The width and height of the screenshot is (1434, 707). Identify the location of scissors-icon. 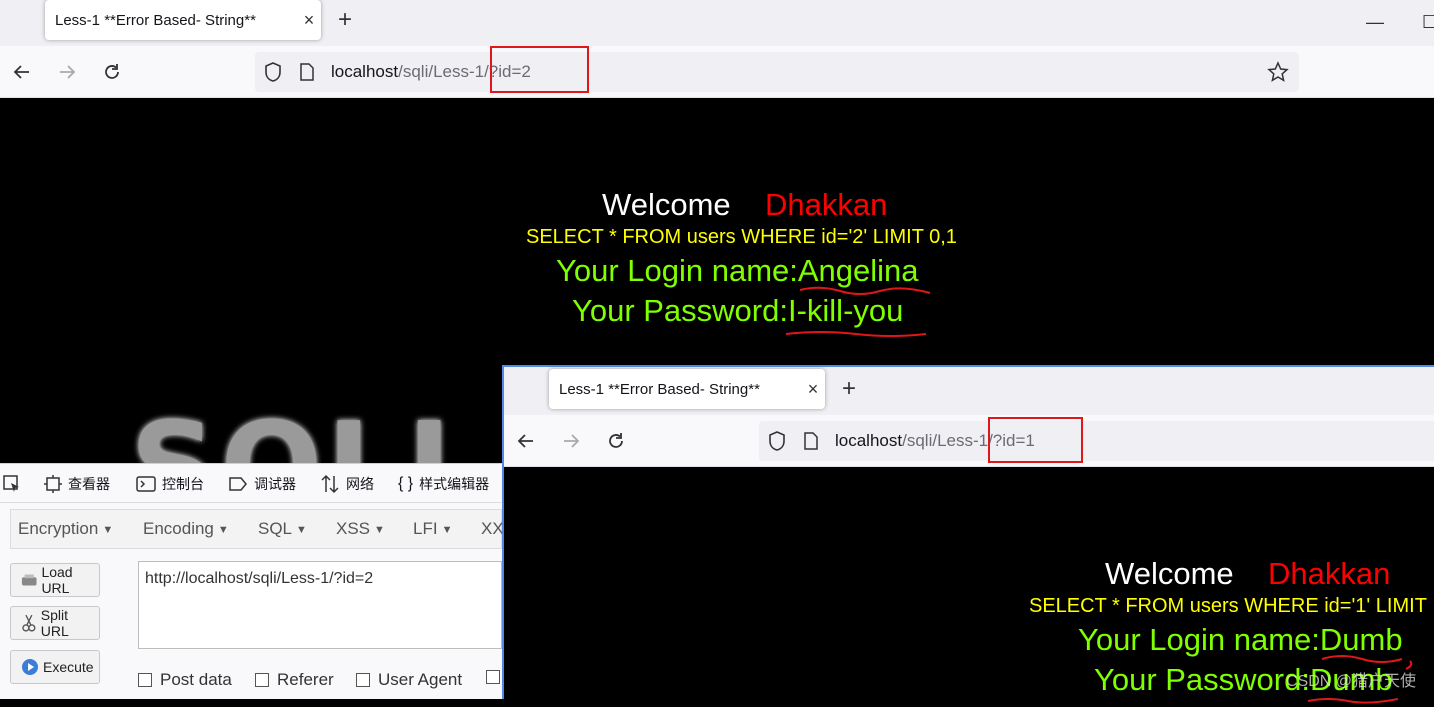
(29, 623).